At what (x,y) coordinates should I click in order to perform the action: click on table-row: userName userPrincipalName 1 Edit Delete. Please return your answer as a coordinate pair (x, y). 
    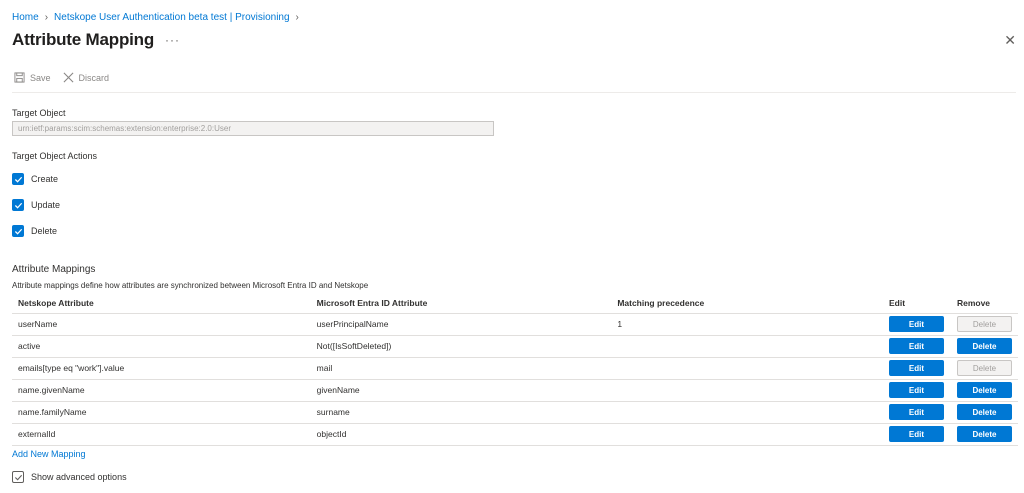
    Looking at the image, I should click on (515, 324).